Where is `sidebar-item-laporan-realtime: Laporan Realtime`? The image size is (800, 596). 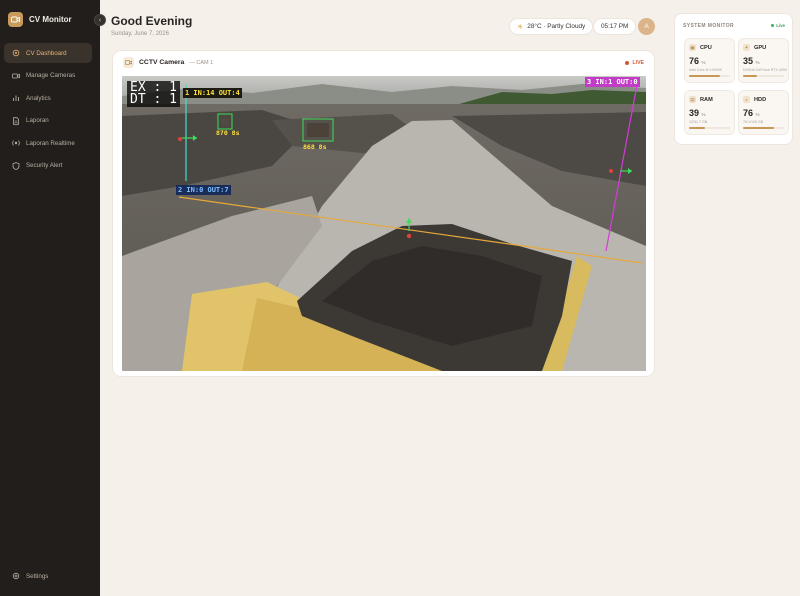
sidebar-item-laporan-realtime: Laporan Realtime is located at coordinates (48, 143).